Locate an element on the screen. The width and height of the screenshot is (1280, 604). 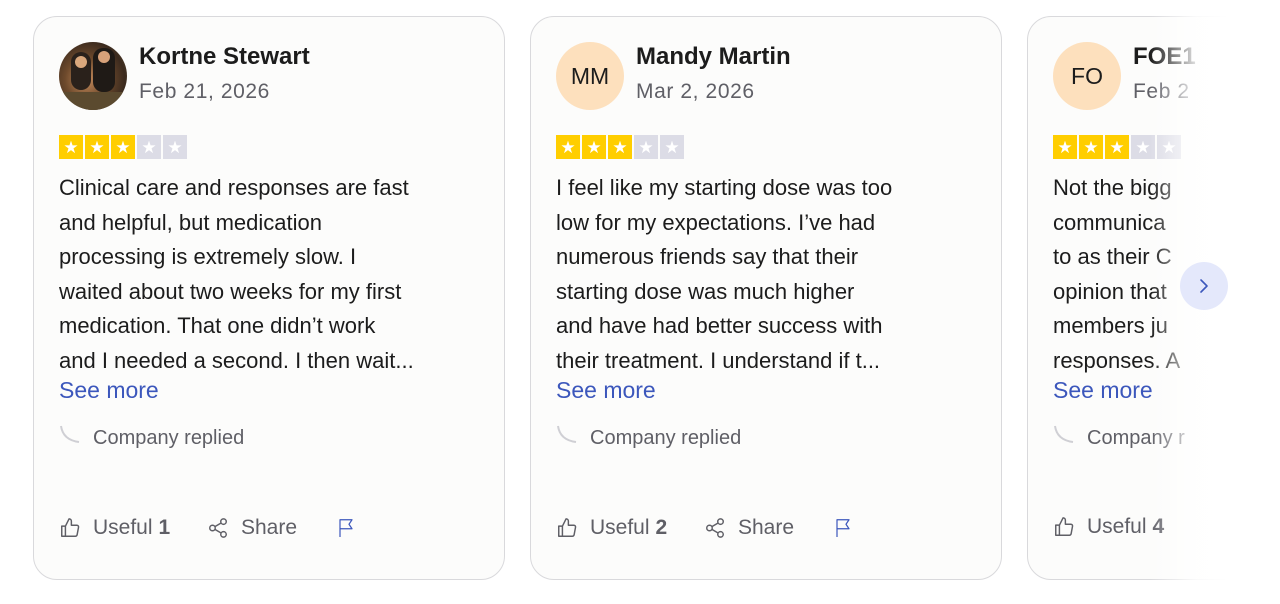
useful-button: Useful 1 is located at coordinates (133, 528).